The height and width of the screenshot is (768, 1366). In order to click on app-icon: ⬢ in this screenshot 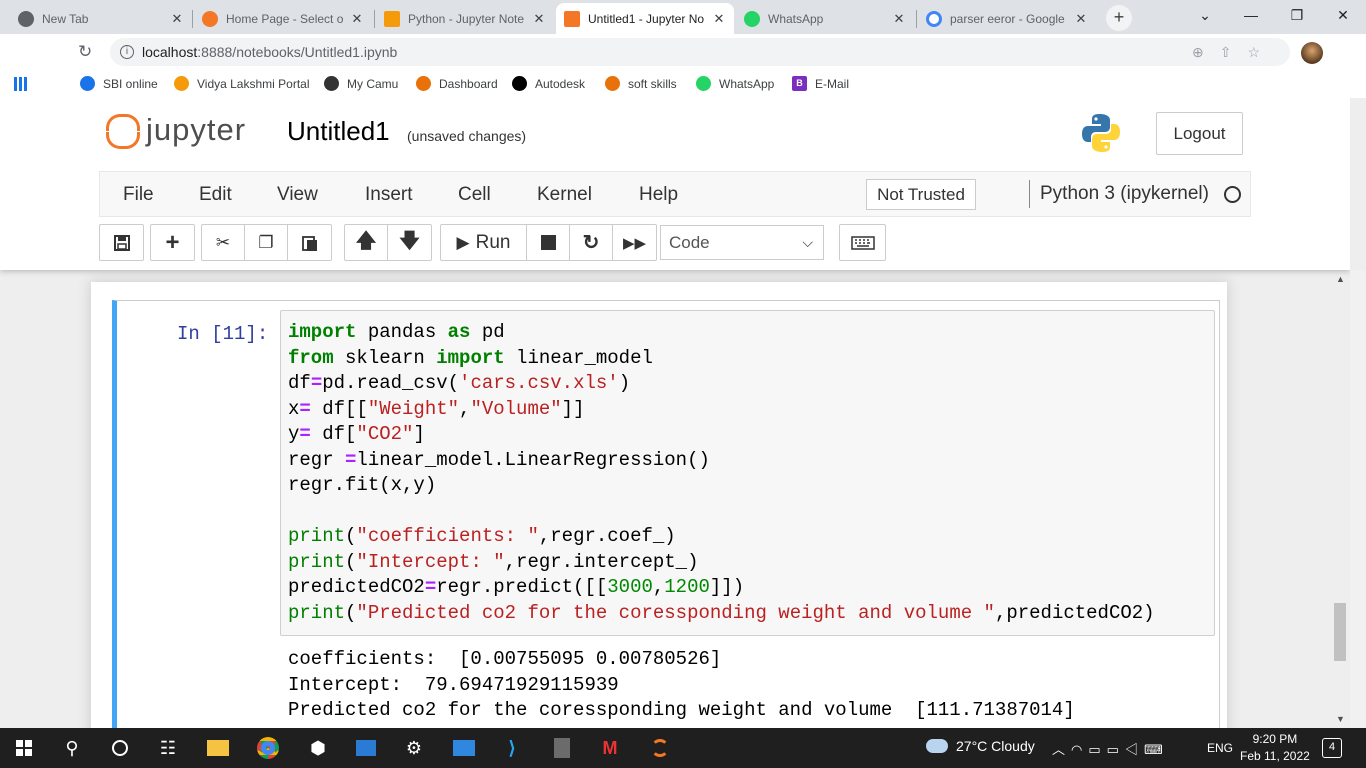, I will do `click(318, 748)`.